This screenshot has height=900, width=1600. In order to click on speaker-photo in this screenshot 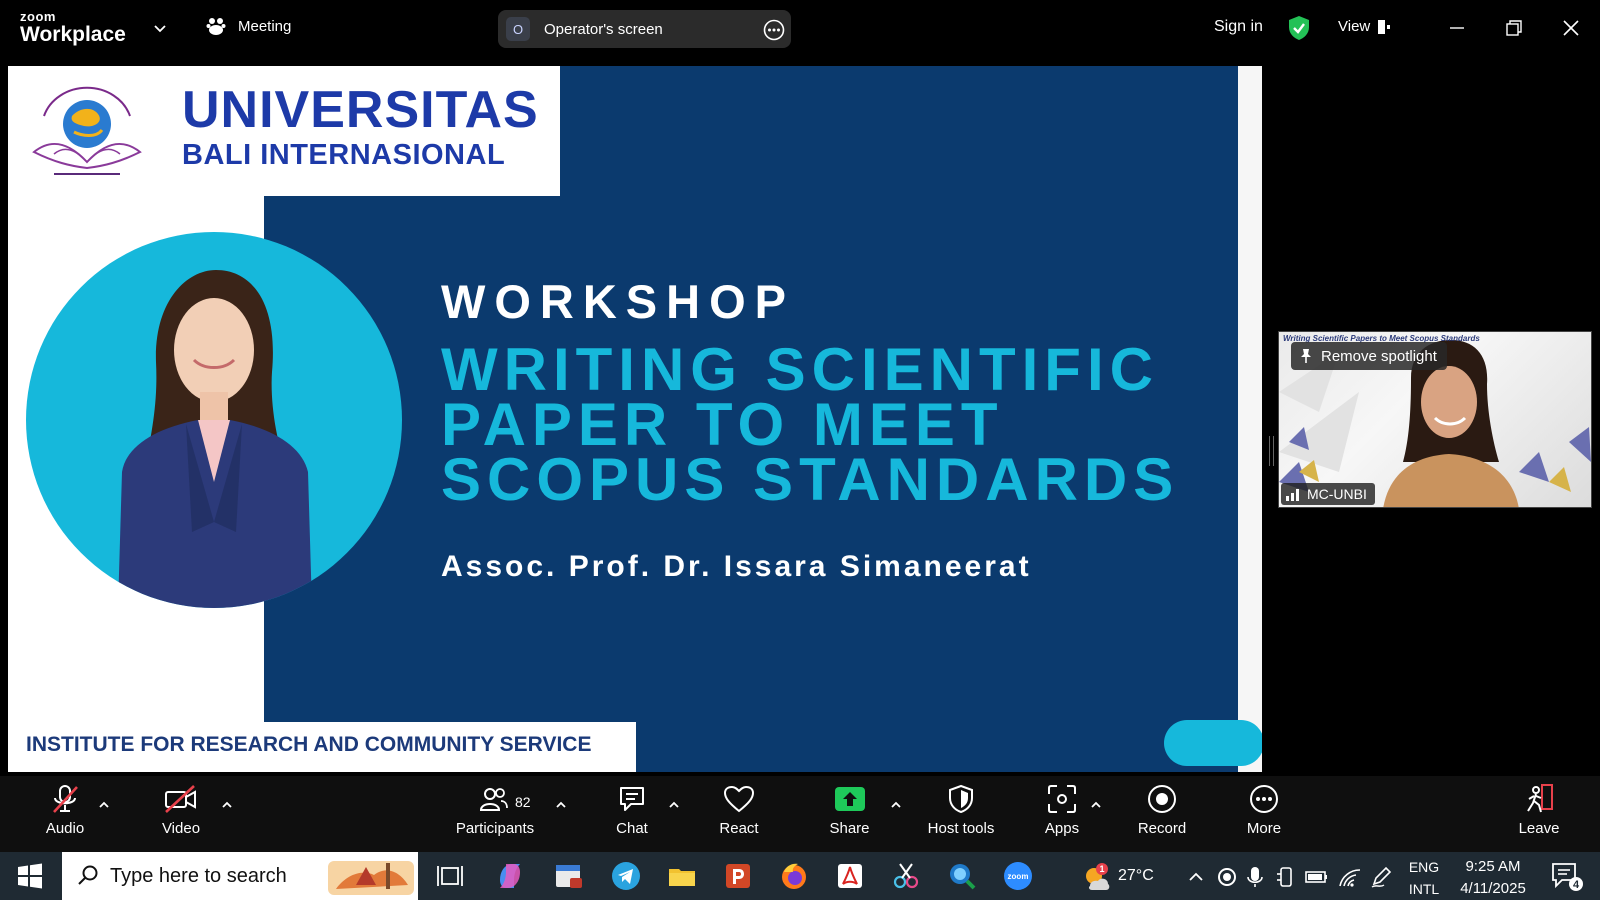, I will do `click(214, 420)`.